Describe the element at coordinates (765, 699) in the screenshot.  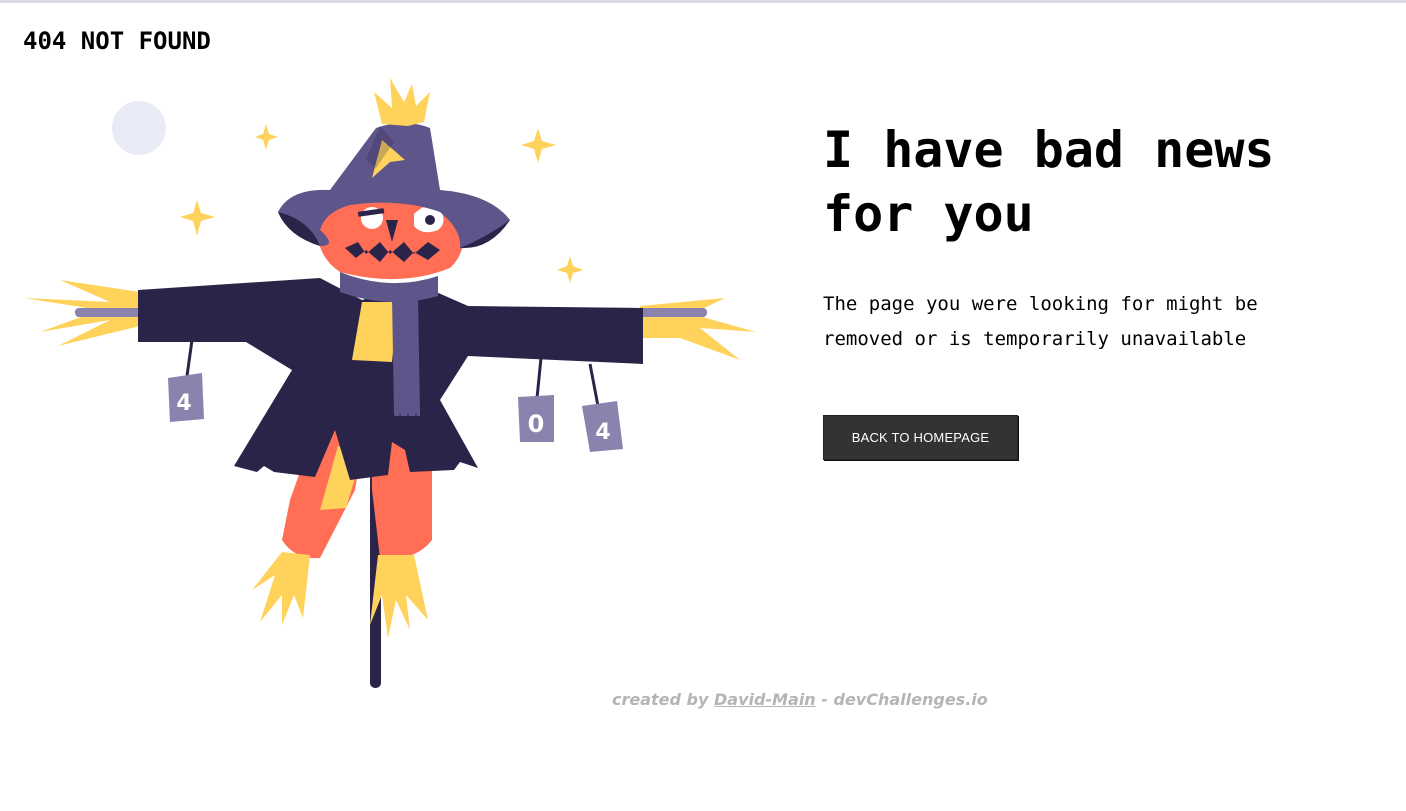
I see `author-link: David-Main` at that location.